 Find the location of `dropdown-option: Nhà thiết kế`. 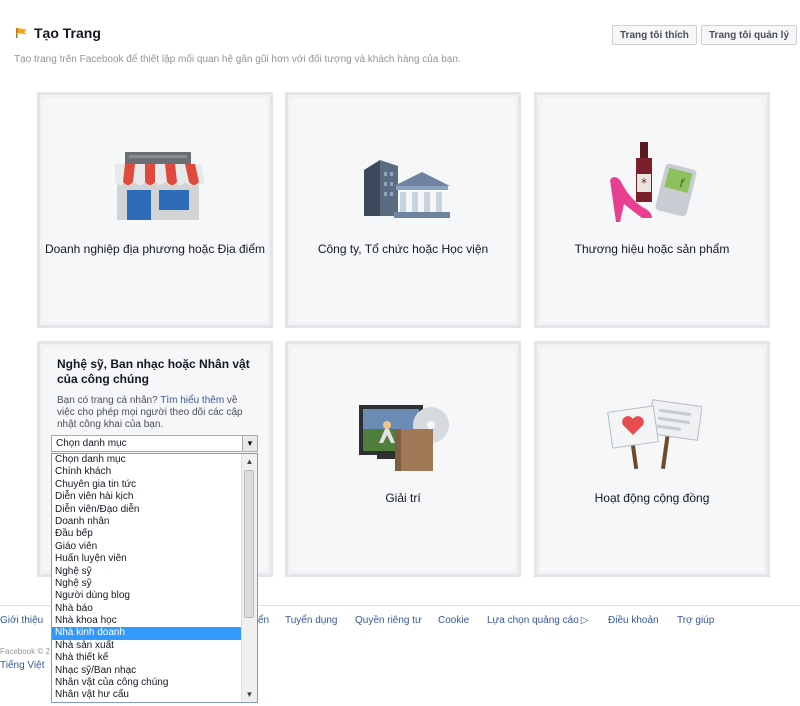

dropdown-option: Nhà thiết kế is located at coordinates (146, 658).